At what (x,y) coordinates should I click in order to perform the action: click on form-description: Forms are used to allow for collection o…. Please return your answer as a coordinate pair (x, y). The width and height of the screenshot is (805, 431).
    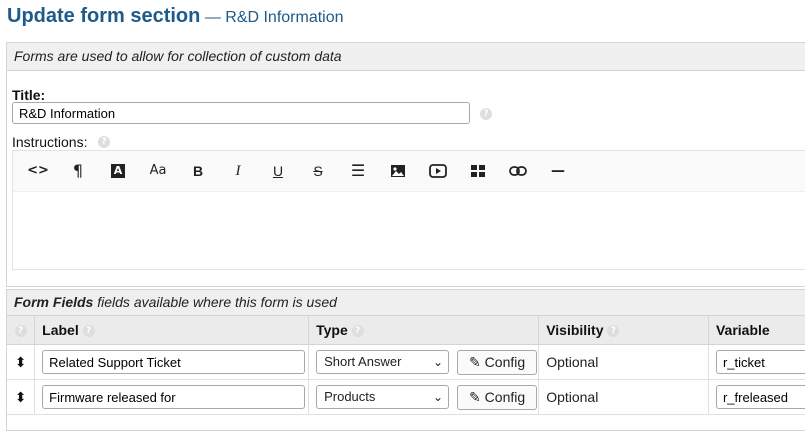
    Looking at the image, I should click on (406, 57).